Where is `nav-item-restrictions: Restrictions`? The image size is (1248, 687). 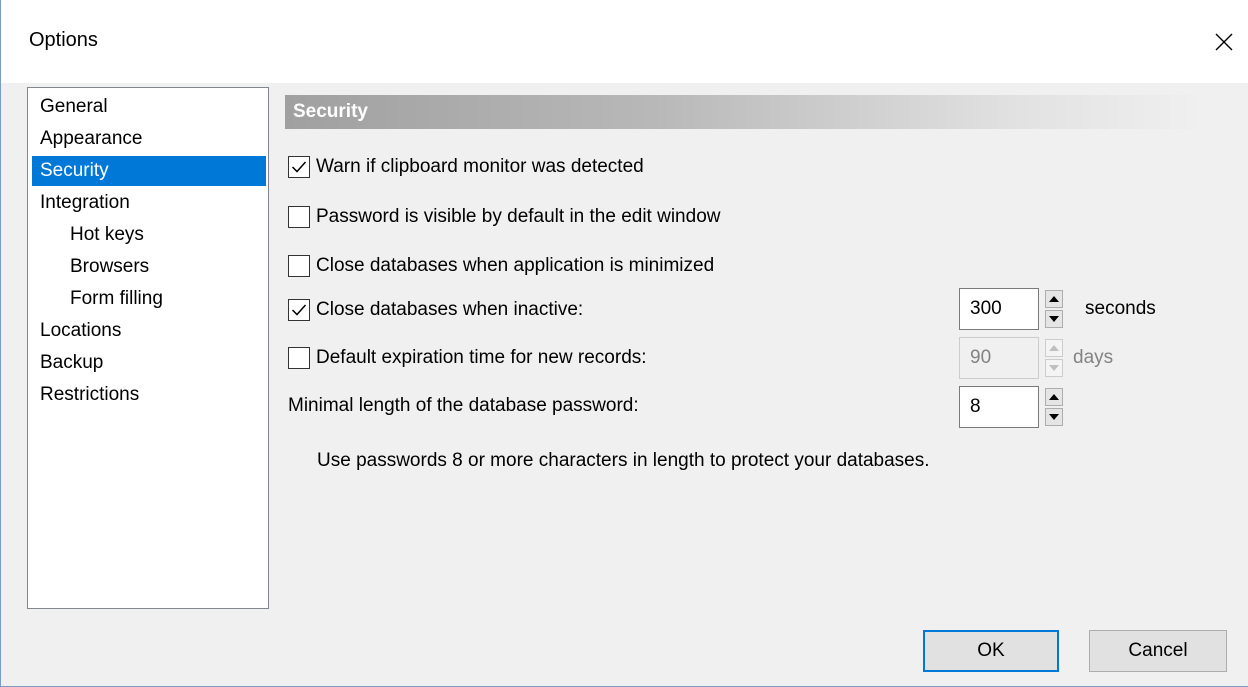
nav-item-restrictions: Restrictions is located at coordinates (149, 395).